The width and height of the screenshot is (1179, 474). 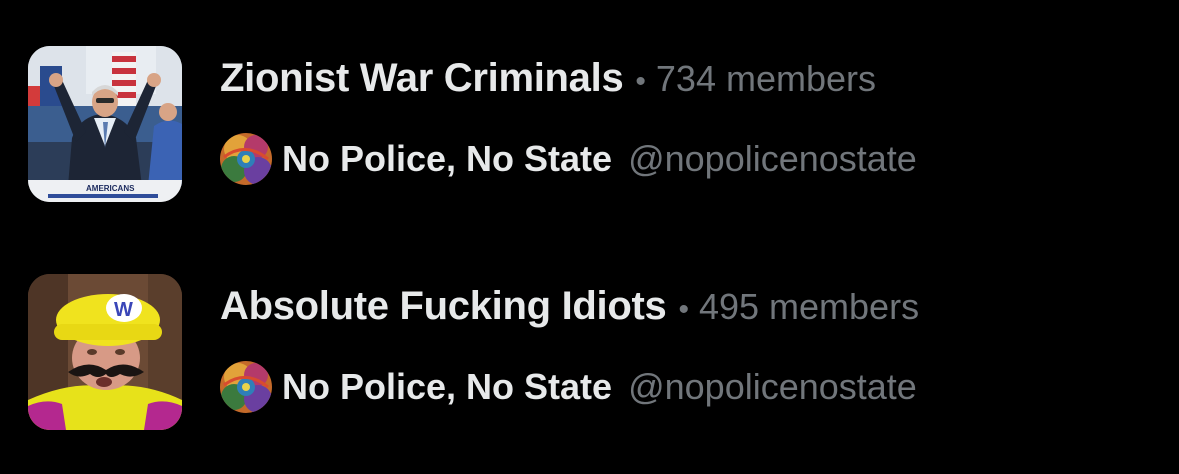 I want to click on list-thumbnail: W, so click(x=105, y=352).